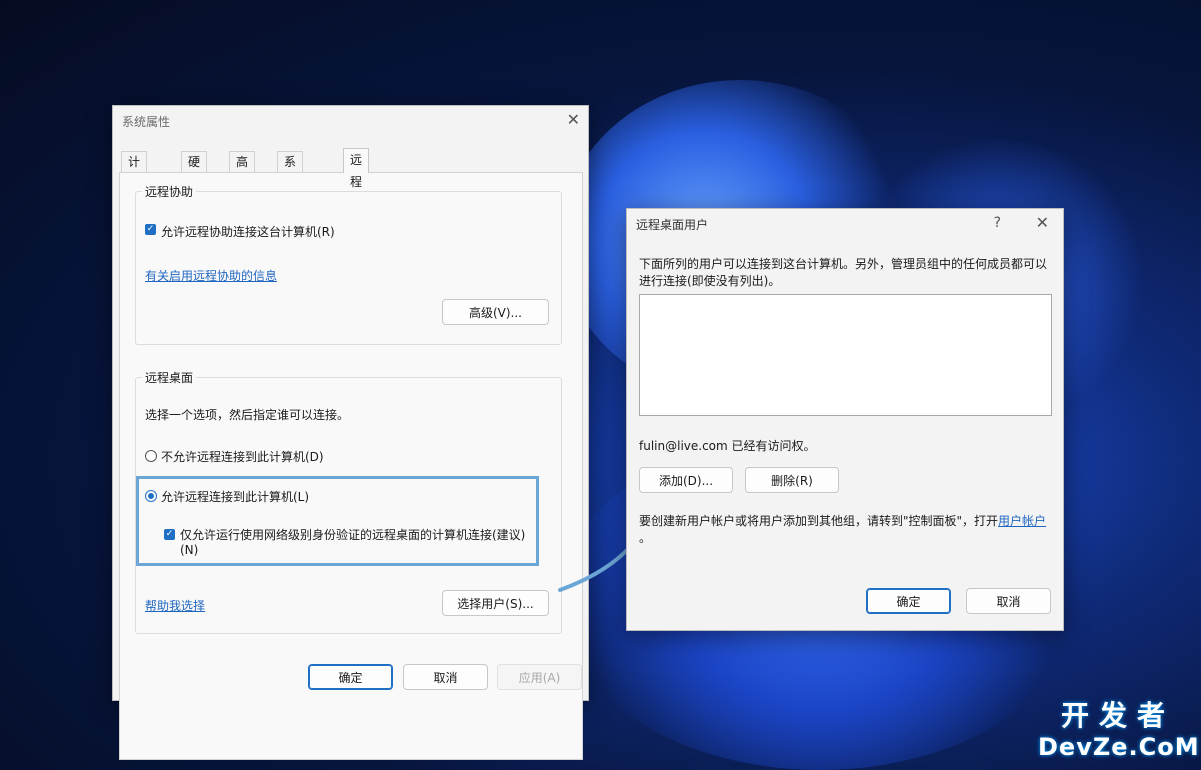  What do you see at coordinates (845, 224) in the screenshot?
I see `titlebar: 远程桌面用户 ? ✕` at bounding box center [845, 224].